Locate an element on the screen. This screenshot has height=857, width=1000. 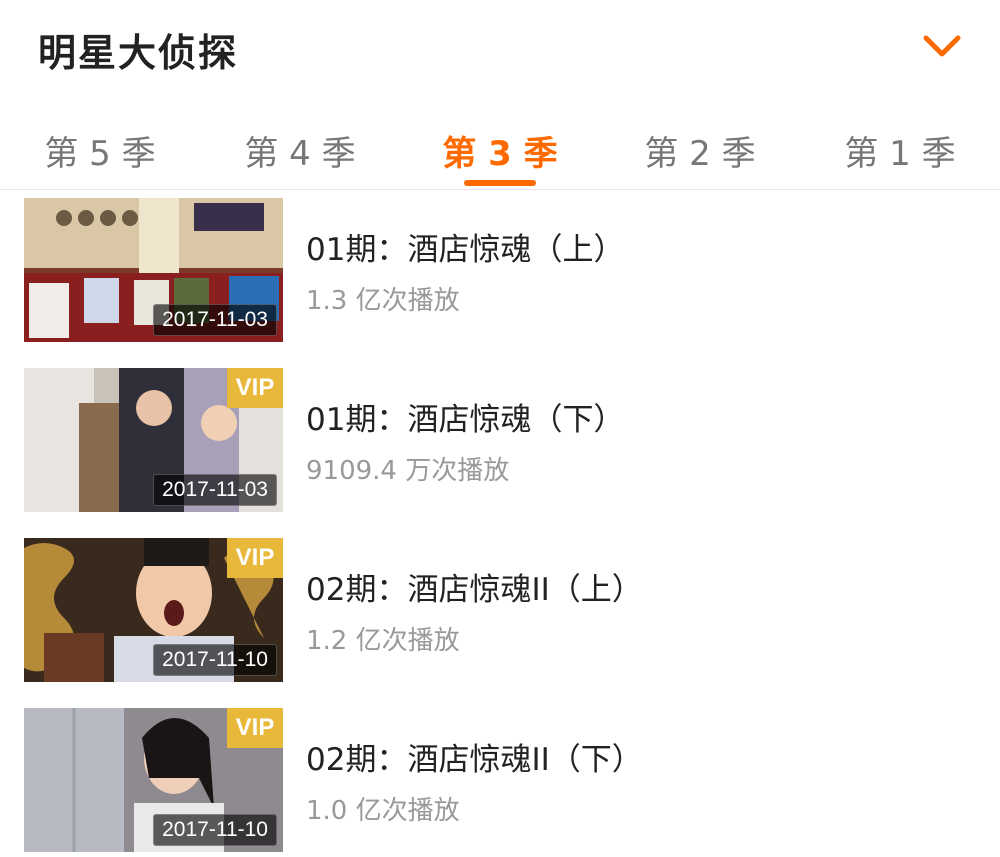
play-count: 1.0 亿次播放 is located at coordinates (383, 811).